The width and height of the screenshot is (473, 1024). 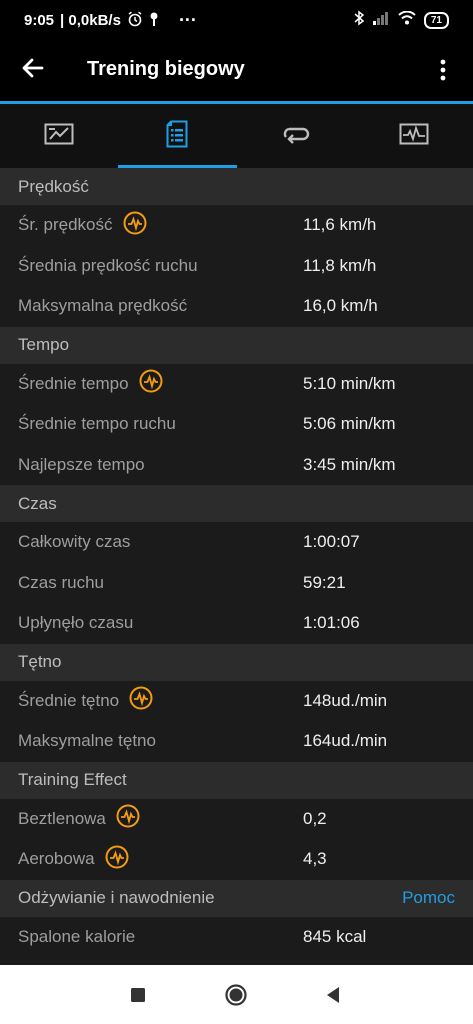 What do you see at coordinates (56, 859) in the screenshot?
I see `row-label: Aerobowa` at bounding box center [56, 859].